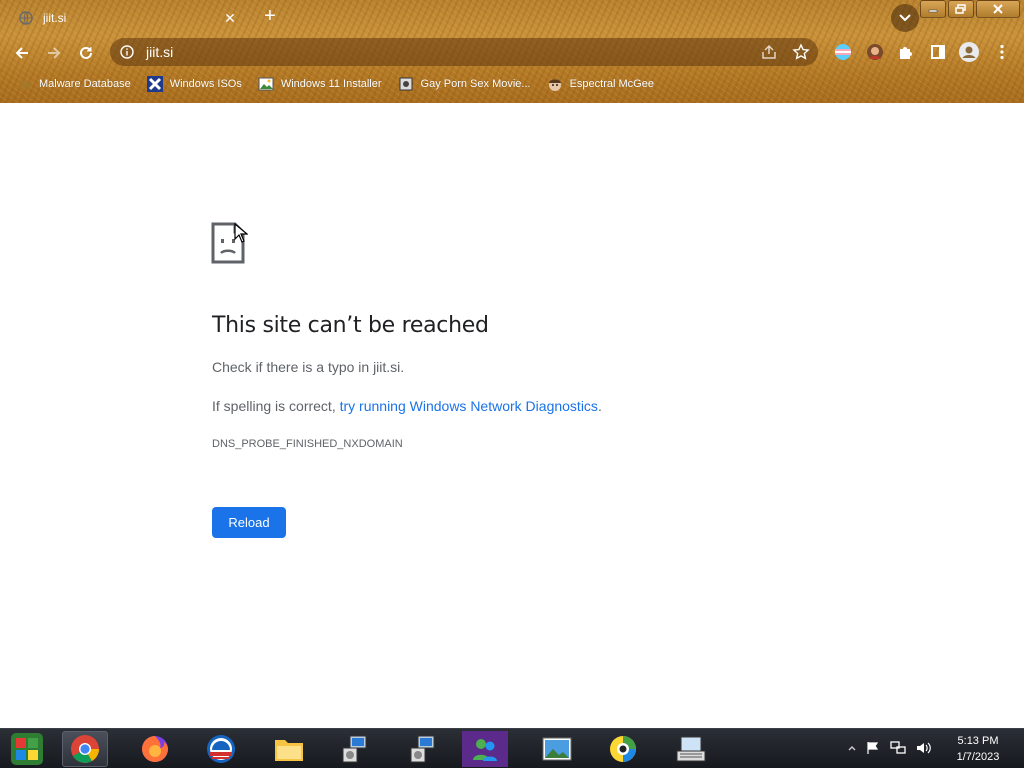  What do you see at coordinates (557, 749) in the screenshot?
I see `photo-viewer-taskbar-icon` at bounding box center [557, 749].